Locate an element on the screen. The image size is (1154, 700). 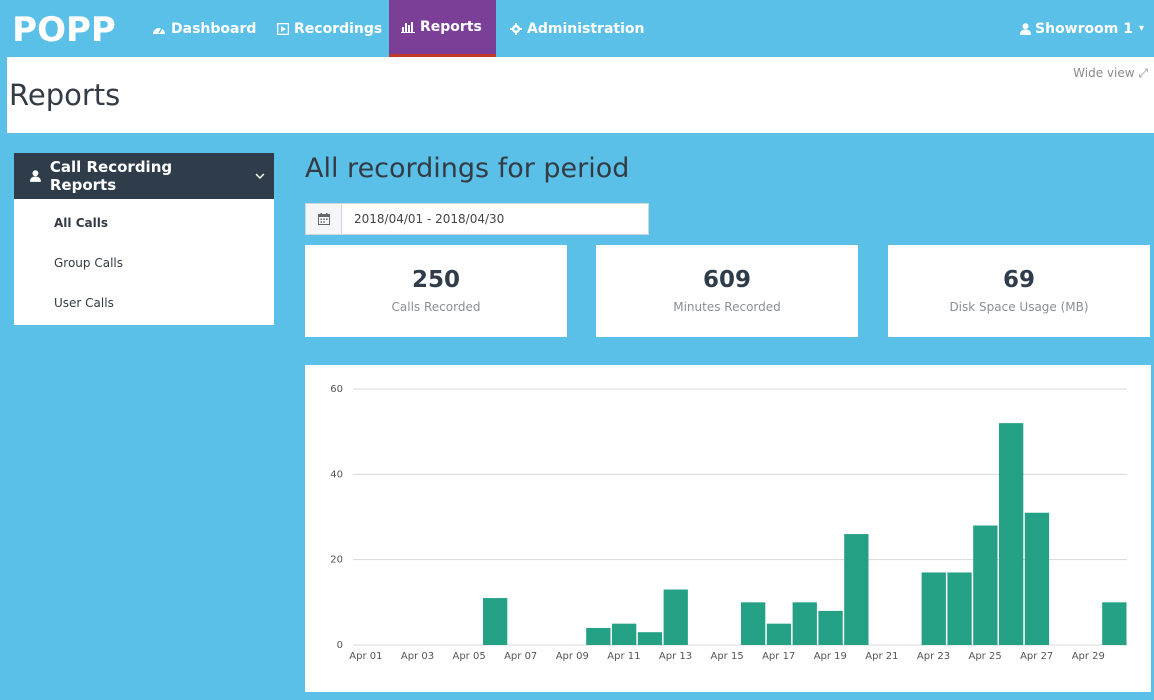
stat-card-minutes: 609 Minutes Recorded is located at coordinates (727, 291).